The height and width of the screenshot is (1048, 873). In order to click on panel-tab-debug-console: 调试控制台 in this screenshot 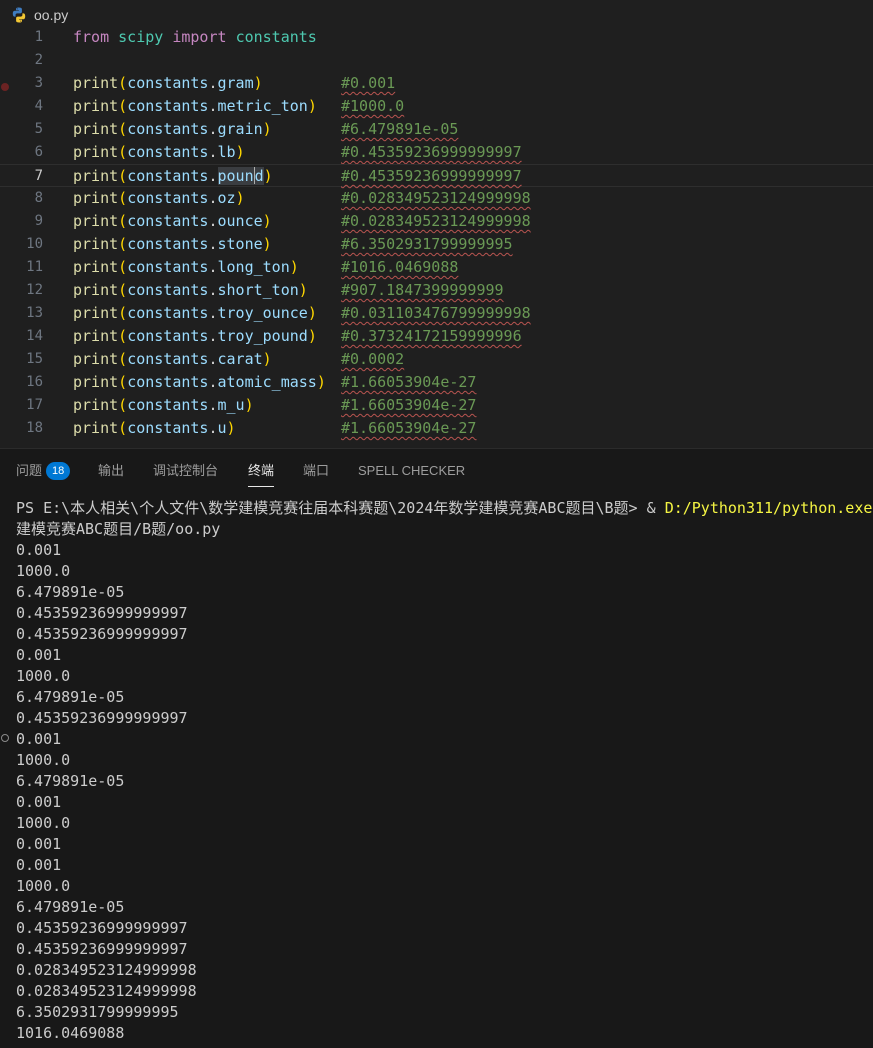, I will do `click(185, 471)`.